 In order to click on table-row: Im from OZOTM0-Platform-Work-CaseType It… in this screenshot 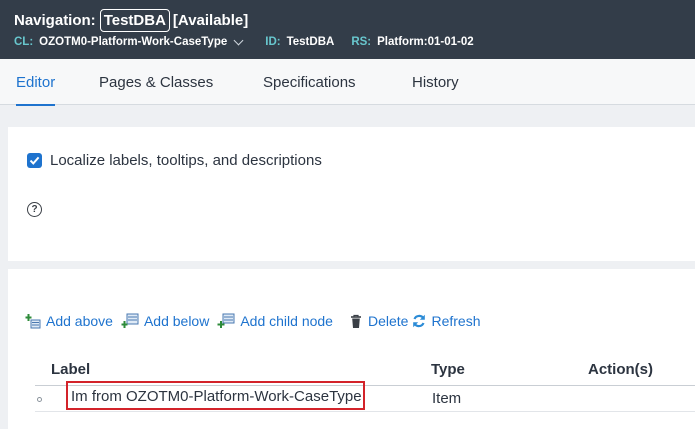, I will do `click(365, 396)`.